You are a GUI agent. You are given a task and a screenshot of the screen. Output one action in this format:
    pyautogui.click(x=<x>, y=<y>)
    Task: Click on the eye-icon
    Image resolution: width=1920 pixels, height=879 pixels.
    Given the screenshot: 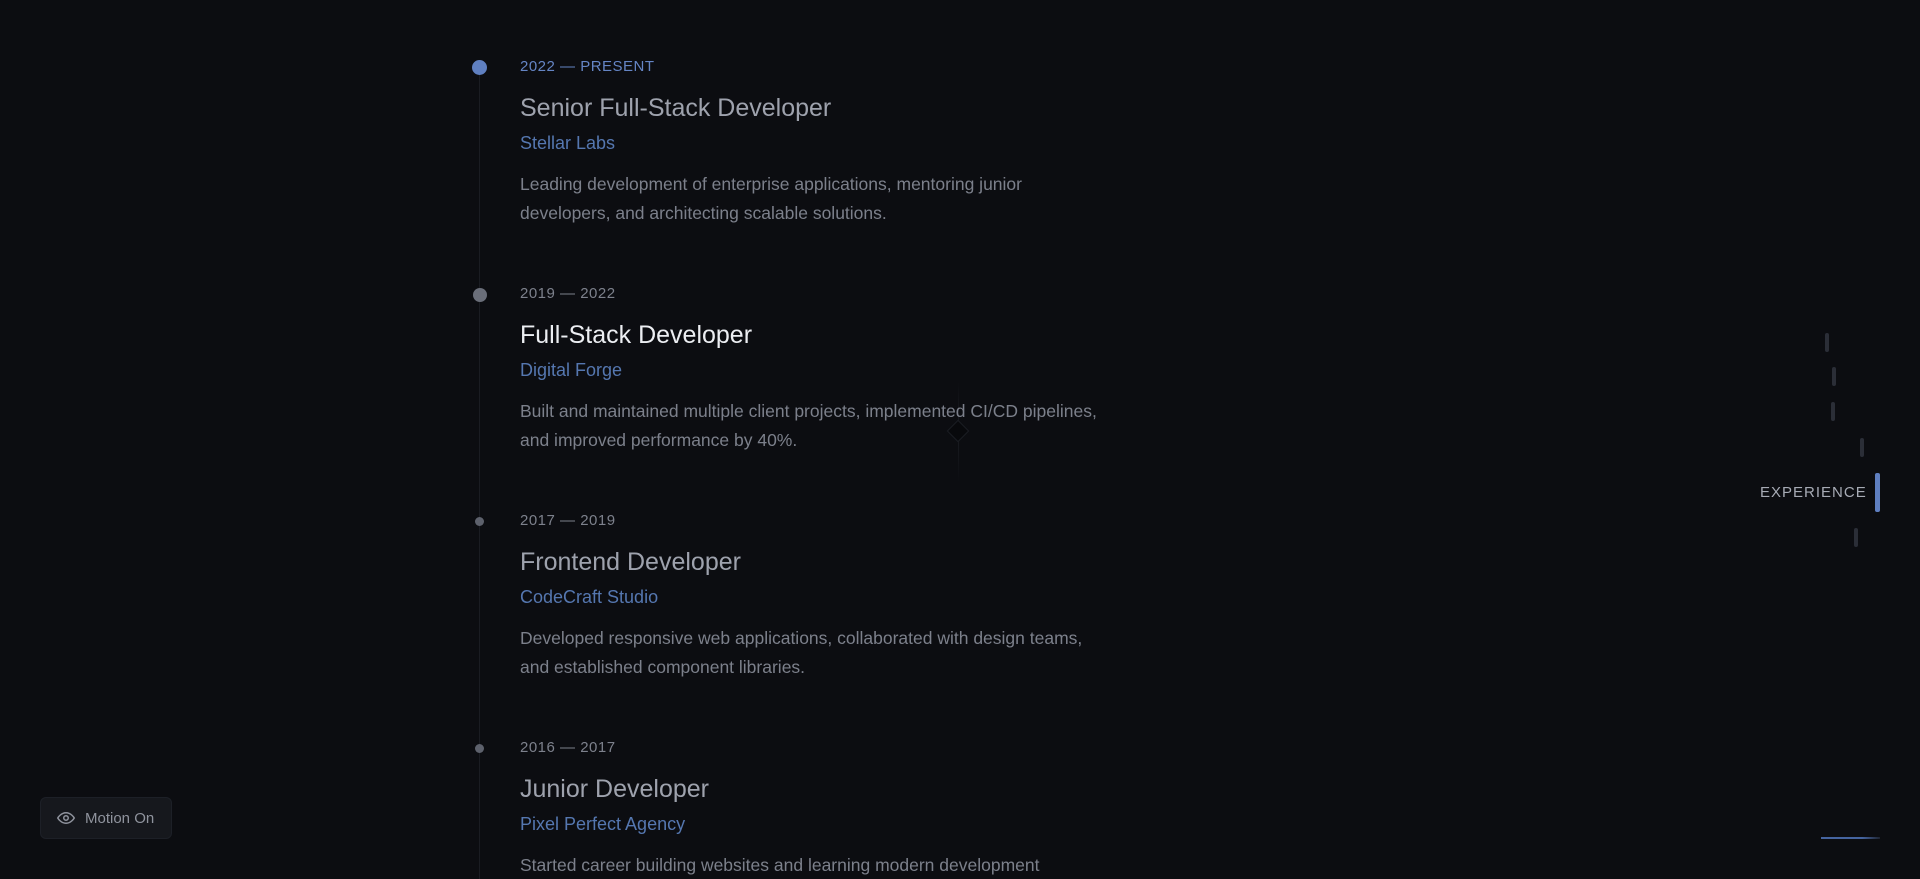 What is the action you would take?
    pyautogui.click(x=66, y=818)
    